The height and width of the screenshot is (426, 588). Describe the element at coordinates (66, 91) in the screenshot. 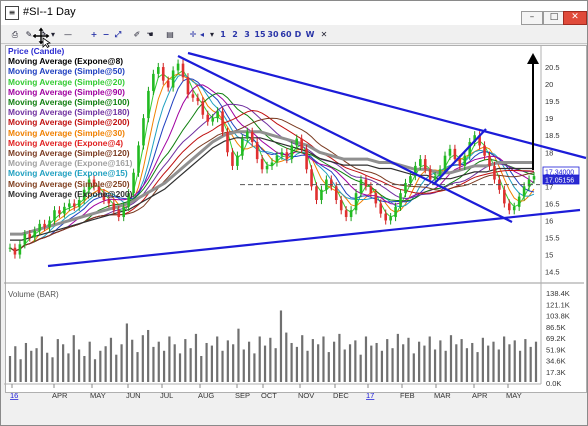

I see `legend-item: Moving Average (Simple@90)` at that location.